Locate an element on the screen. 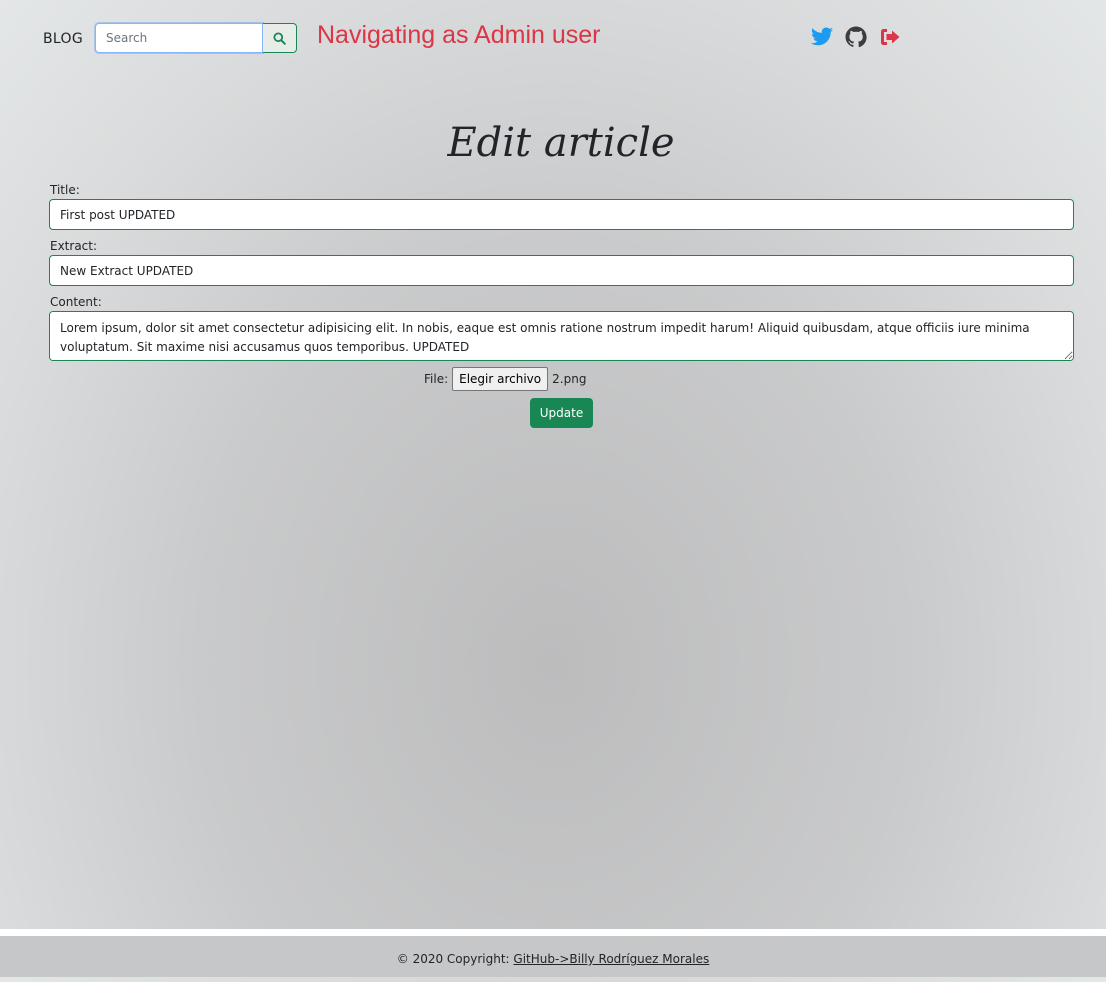 This screenshot has height=982, width=1106. update-button: Update is located at coordinates (561, 413).